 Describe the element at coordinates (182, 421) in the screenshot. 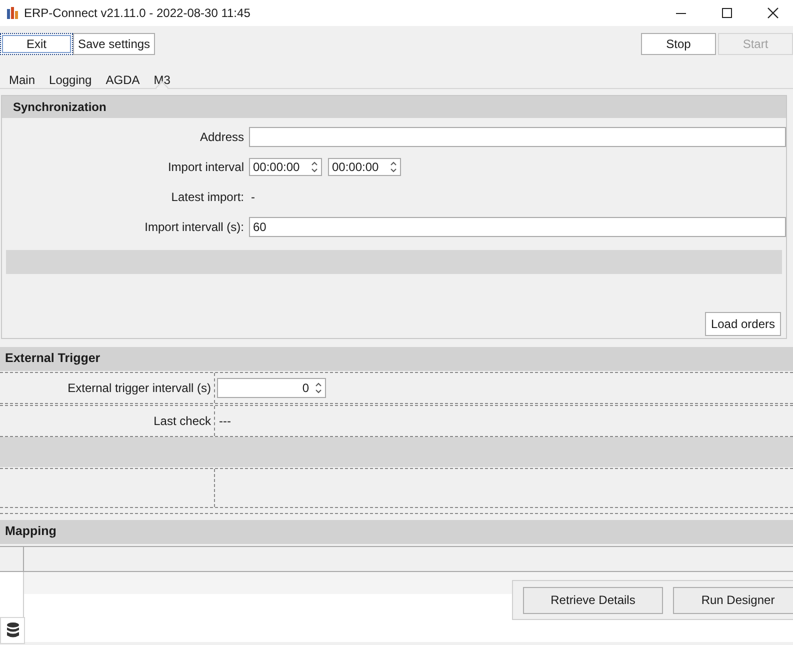

I see `field-label: Last check` at that location.